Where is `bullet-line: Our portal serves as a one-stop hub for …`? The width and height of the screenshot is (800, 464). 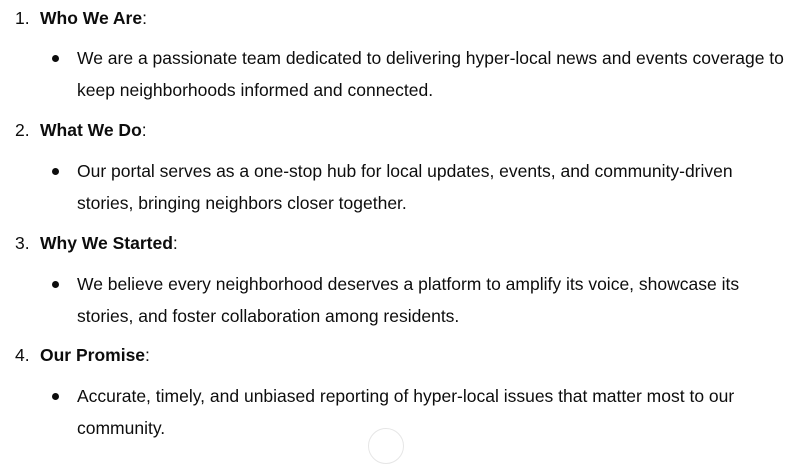 bullet-line: Our portal serves as a one-stop hub for … is located at coordinates (405, 171).